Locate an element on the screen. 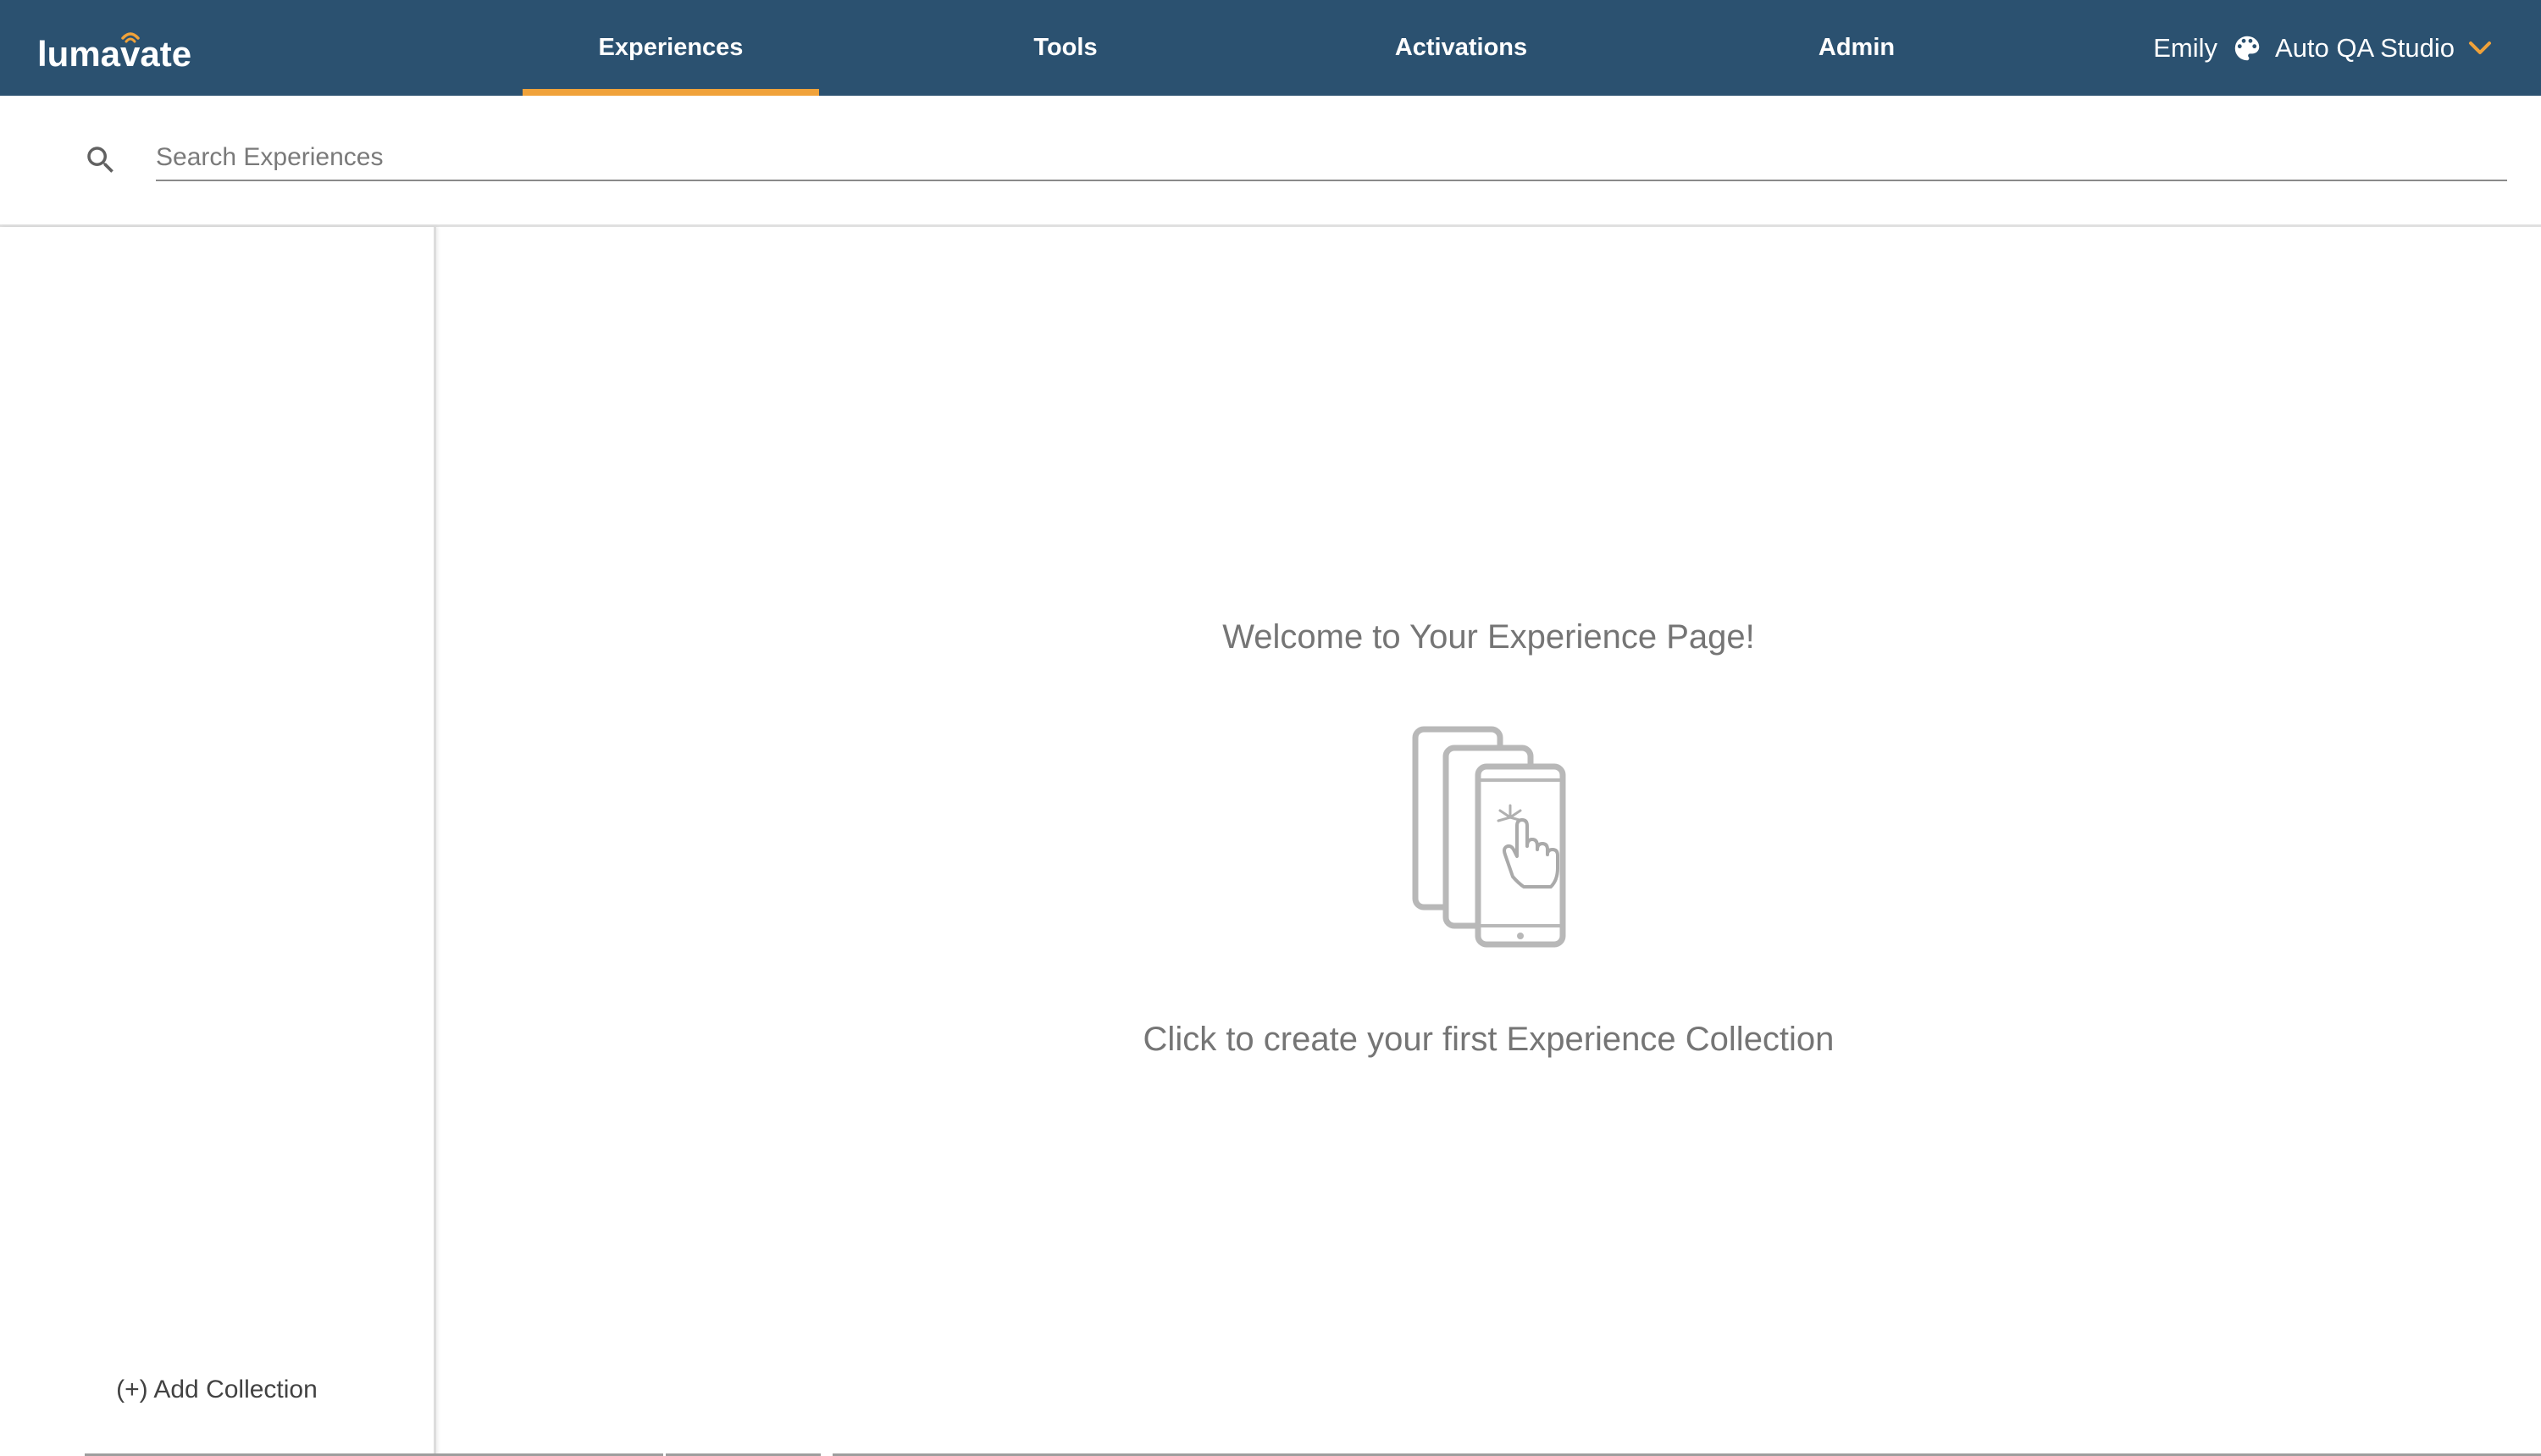  search-input is located at coordinates (1331, 158).